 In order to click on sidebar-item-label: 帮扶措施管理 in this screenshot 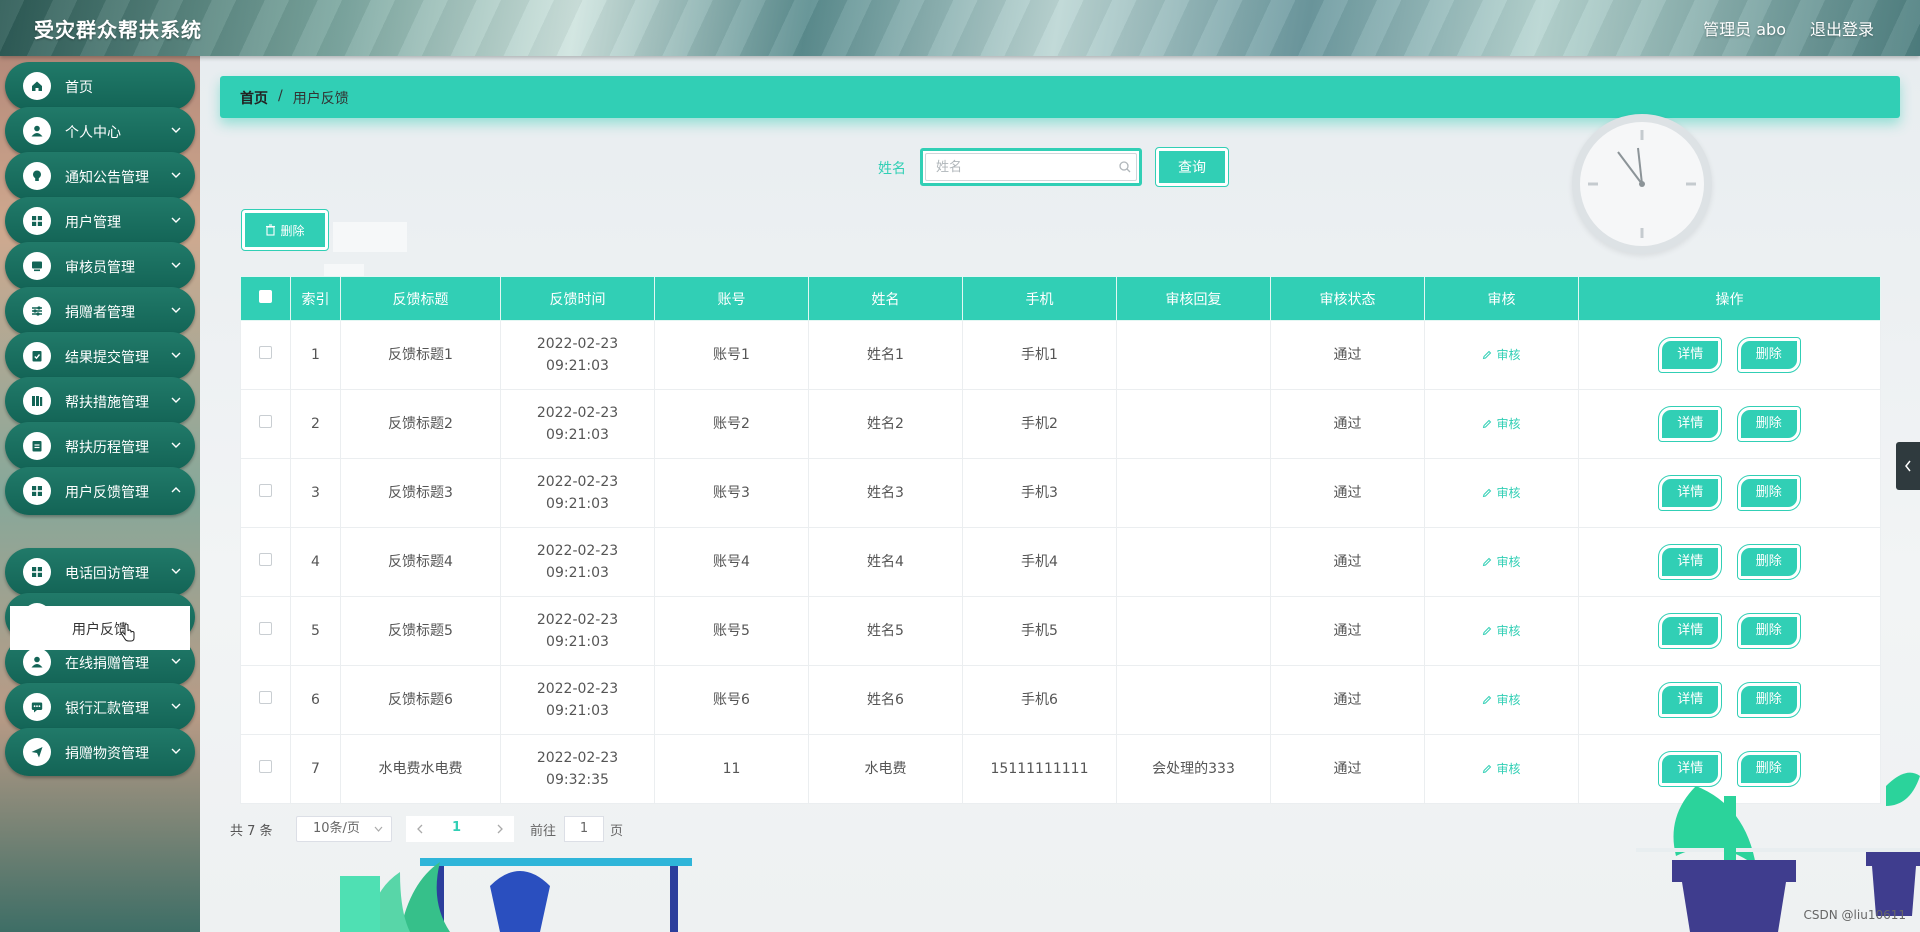, I will do `click(107, 403)`.